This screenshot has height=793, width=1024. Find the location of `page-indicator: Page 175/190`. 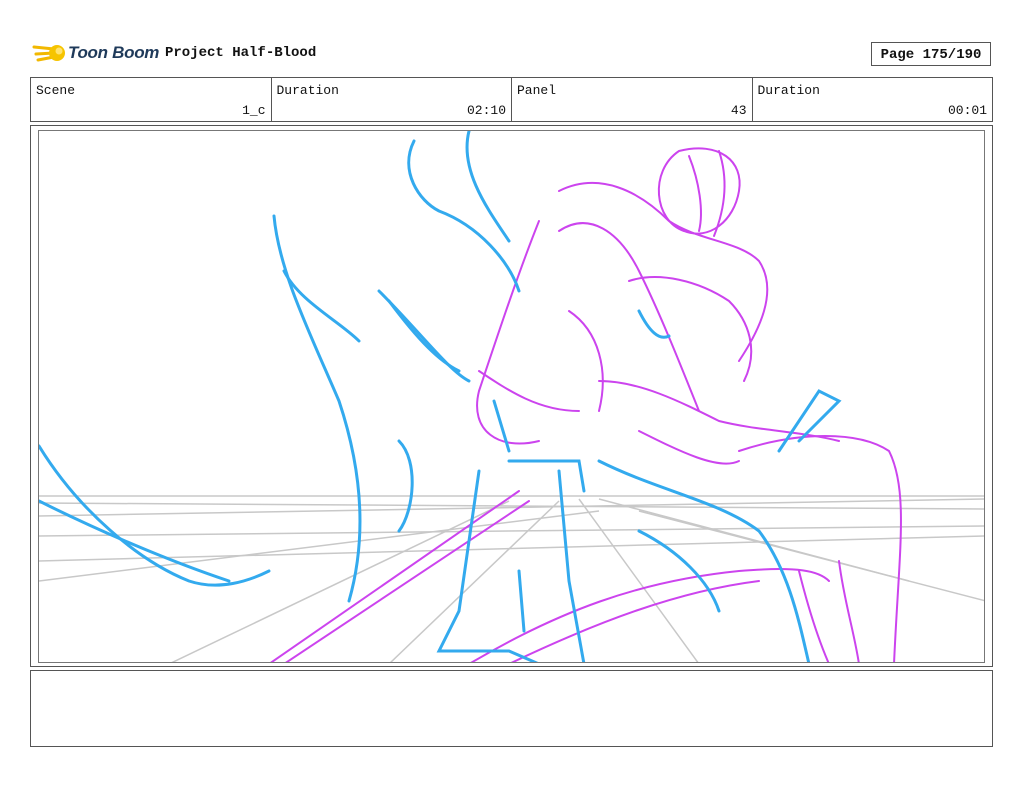

page-indicator: Page 175/190 is located at coordinates (931, 54).